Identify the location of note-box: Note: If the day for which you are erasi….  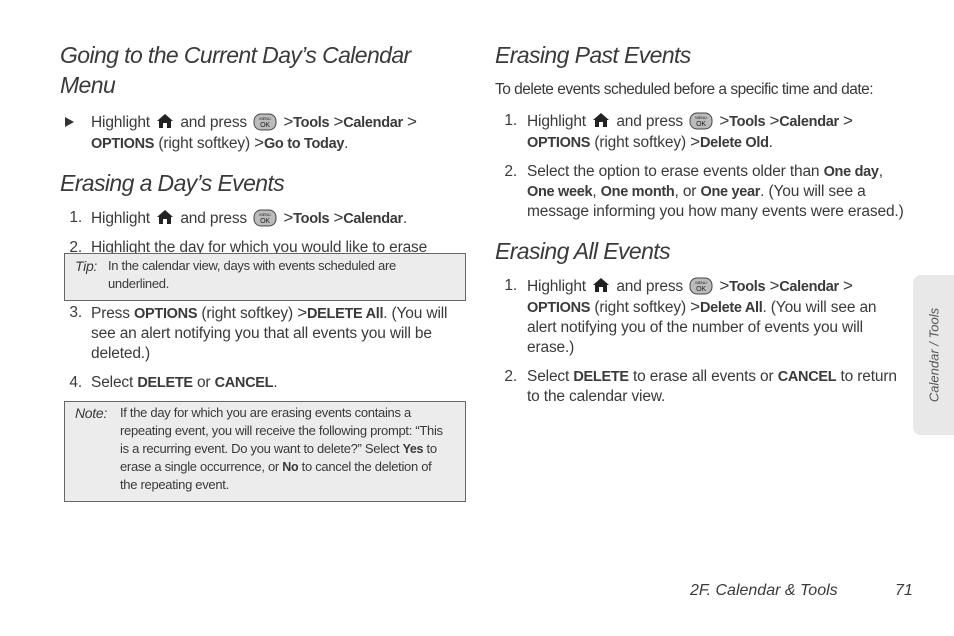
(265, 451).